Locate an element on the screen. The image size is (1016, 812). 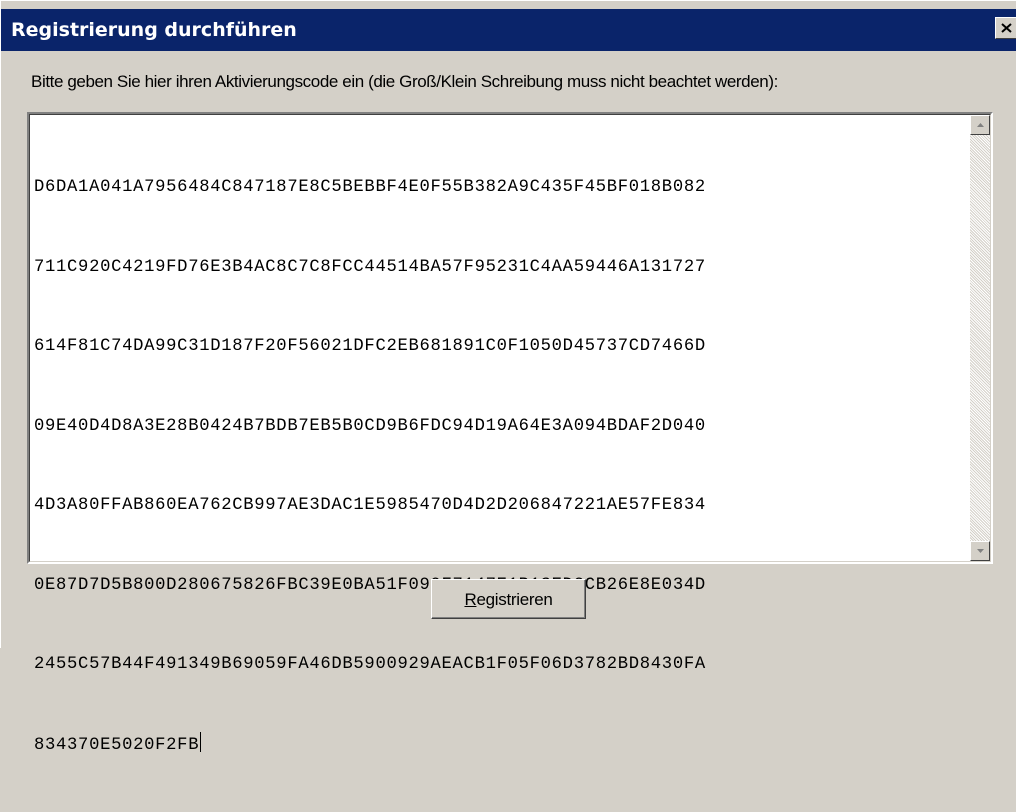
vertical-scrollbar is located at coordinates (980, 338).